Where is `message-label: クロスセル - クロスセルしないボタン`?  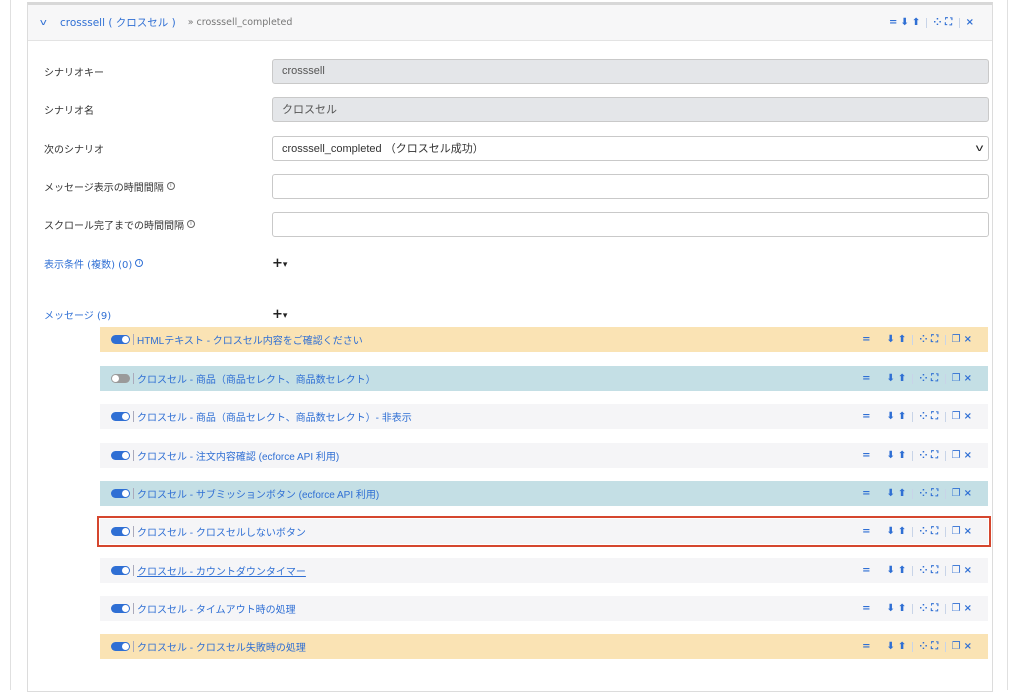
message-label: クロスセル - クロスセルしないボタン is located at coordinates (221, 531).